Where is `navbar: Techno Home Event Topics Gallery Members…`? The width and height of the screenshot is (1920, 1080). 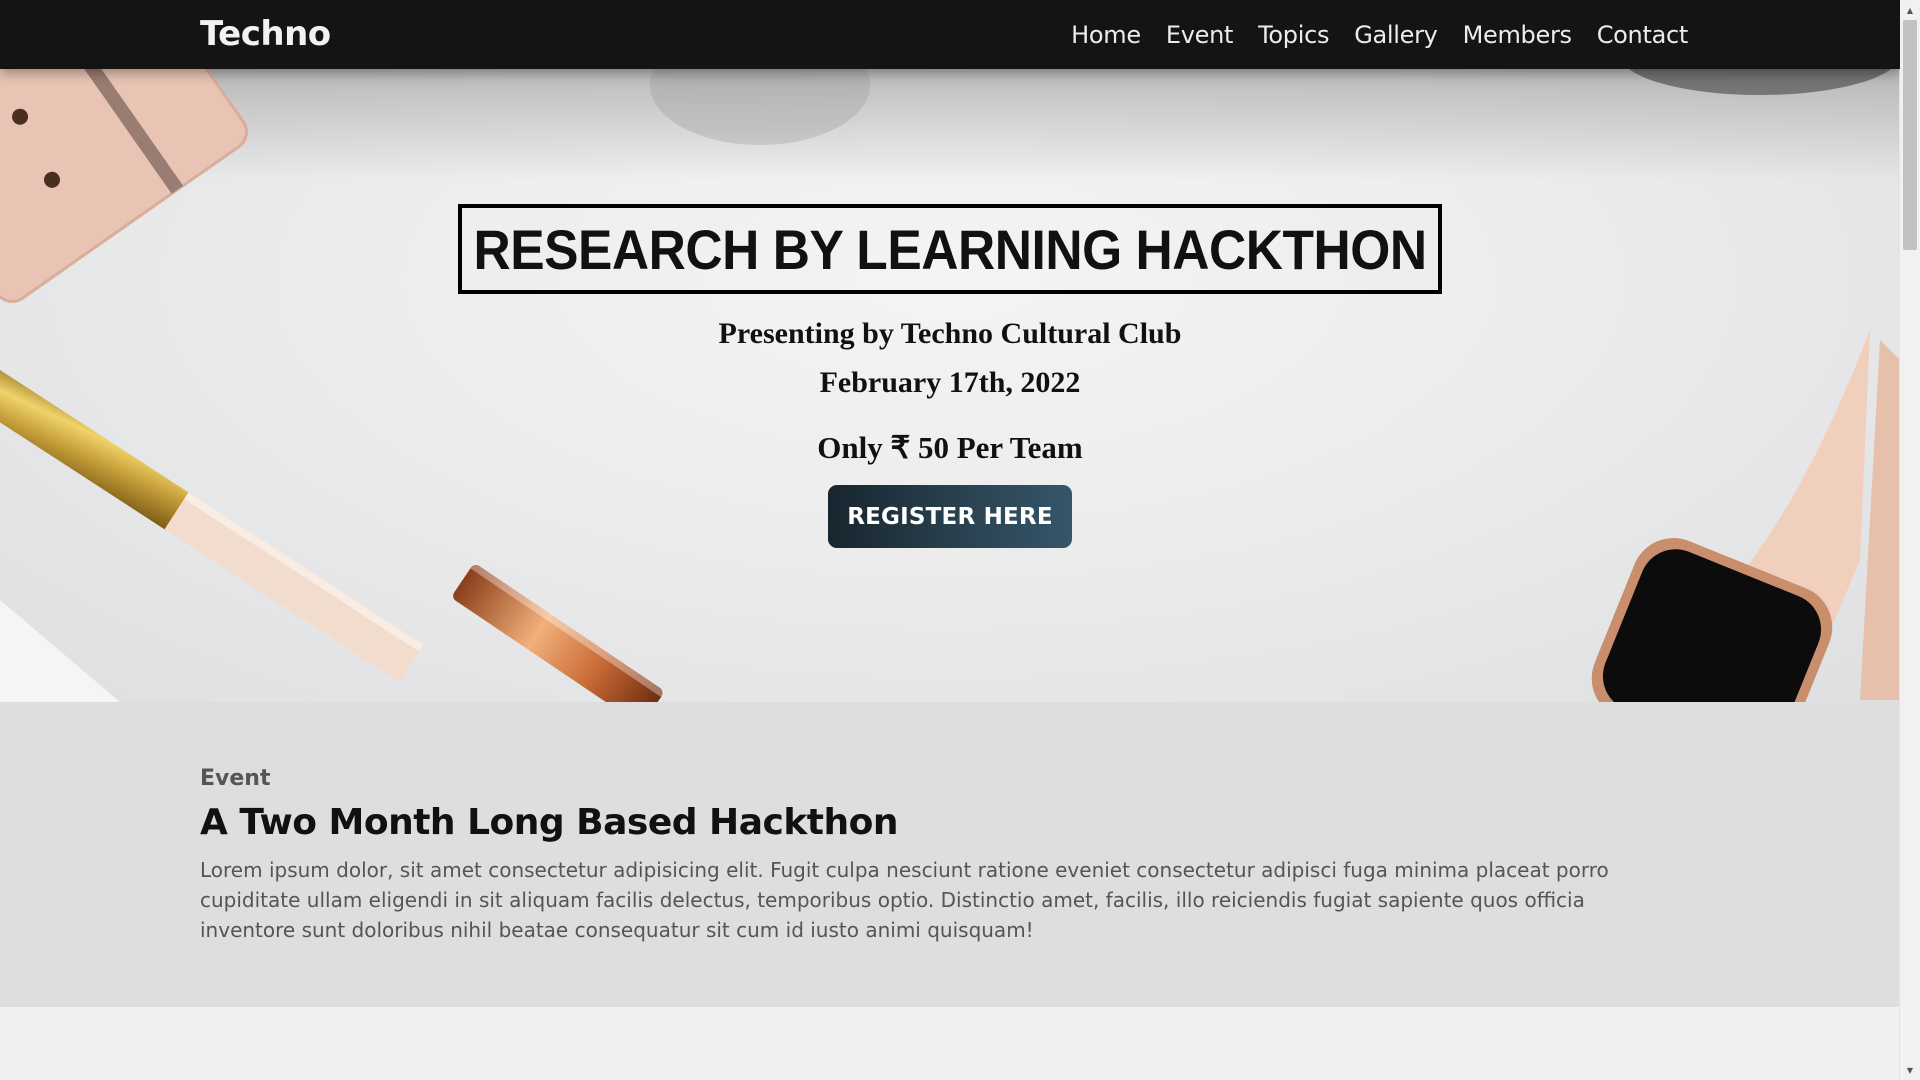 navbar: Techno Home Event Topics Gallery Members… is located at coordinates (950, 34).